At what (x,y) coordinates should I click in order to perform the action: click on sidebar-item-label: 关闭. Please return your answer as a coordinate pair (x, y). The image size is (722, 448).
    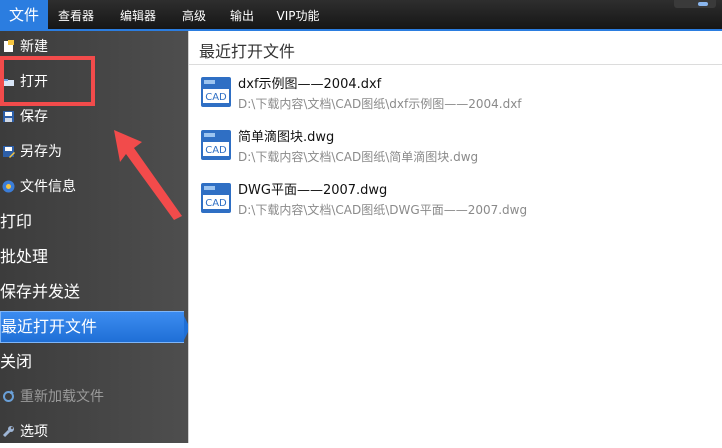
    Looking at the image, I should click on (16, 361).